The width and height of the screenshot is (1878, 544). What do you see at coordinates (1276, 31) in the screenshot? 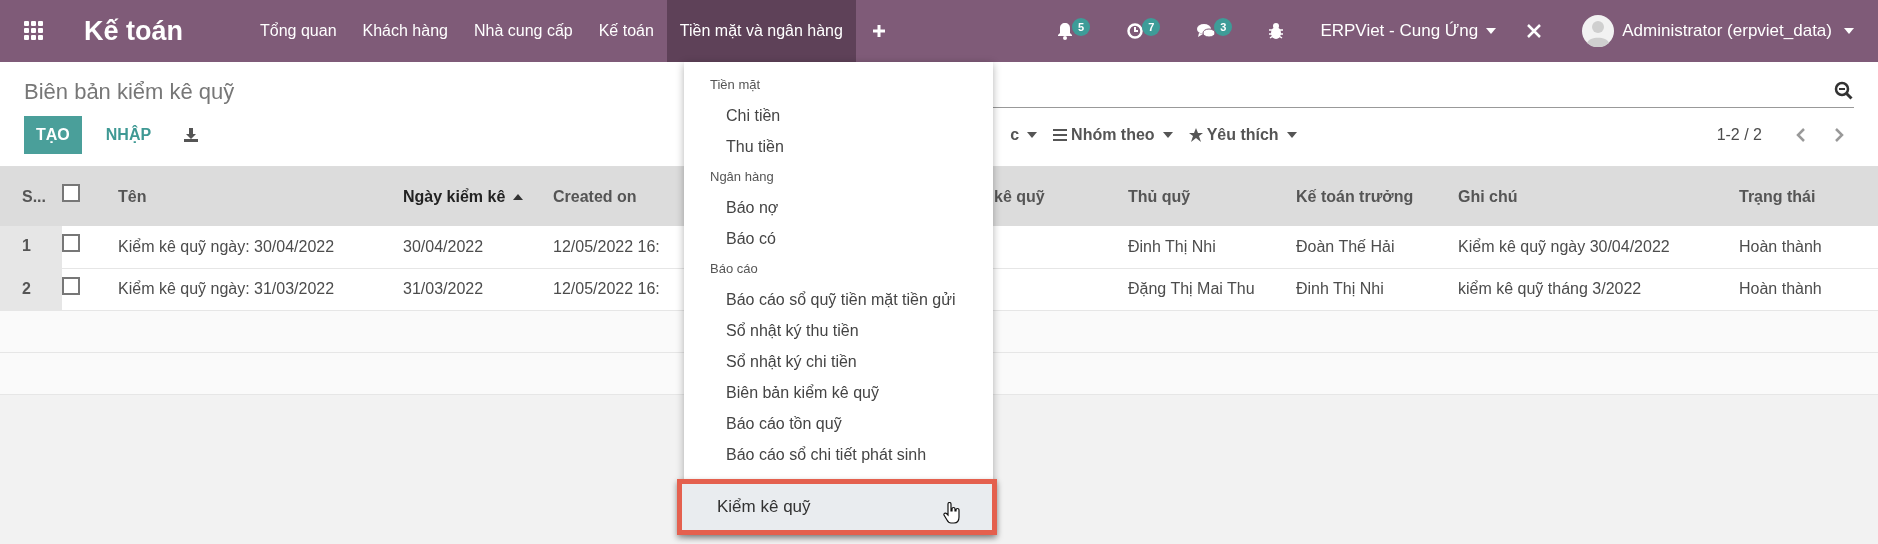
I see `bug-icon` at bounding box center [1276, 31].